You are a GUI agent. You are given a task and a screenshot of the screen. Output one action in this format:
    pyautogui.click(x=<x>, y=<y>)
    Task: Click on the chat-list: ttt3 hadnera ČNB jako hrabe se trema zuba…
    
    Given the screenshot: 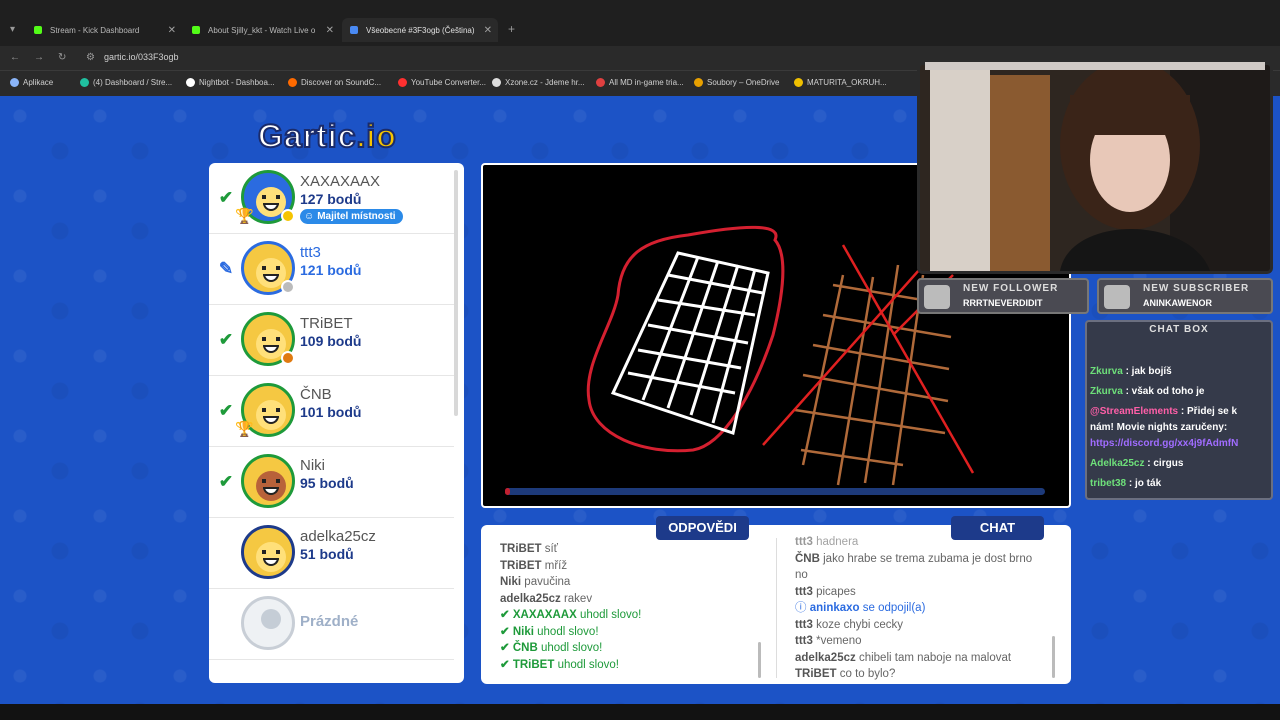 What is the action you would take?
    pyautogui.click(x=922, y=608)
    